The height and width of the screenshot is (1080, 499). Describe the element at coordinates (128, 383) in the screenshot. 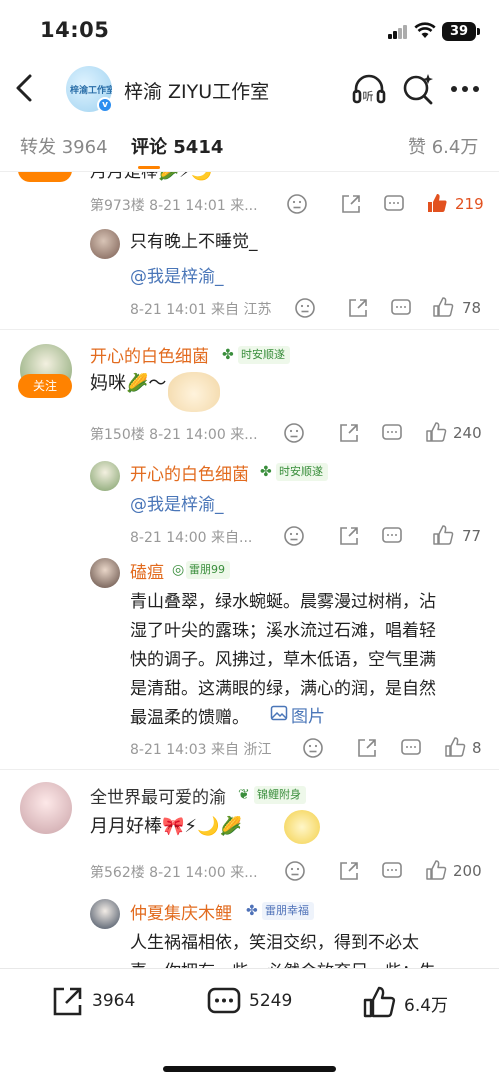

I see `comment-text: 妈咪🌽～` at that location.